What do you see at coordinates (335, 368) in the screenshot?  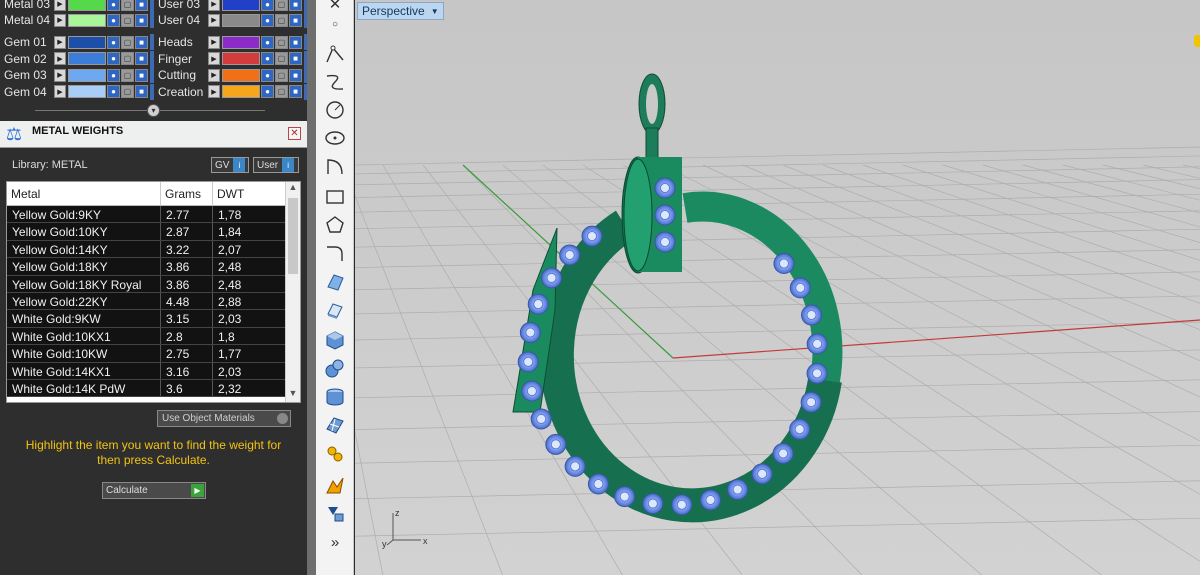 I see `sphere-icon` at bounding box center [335, 368].